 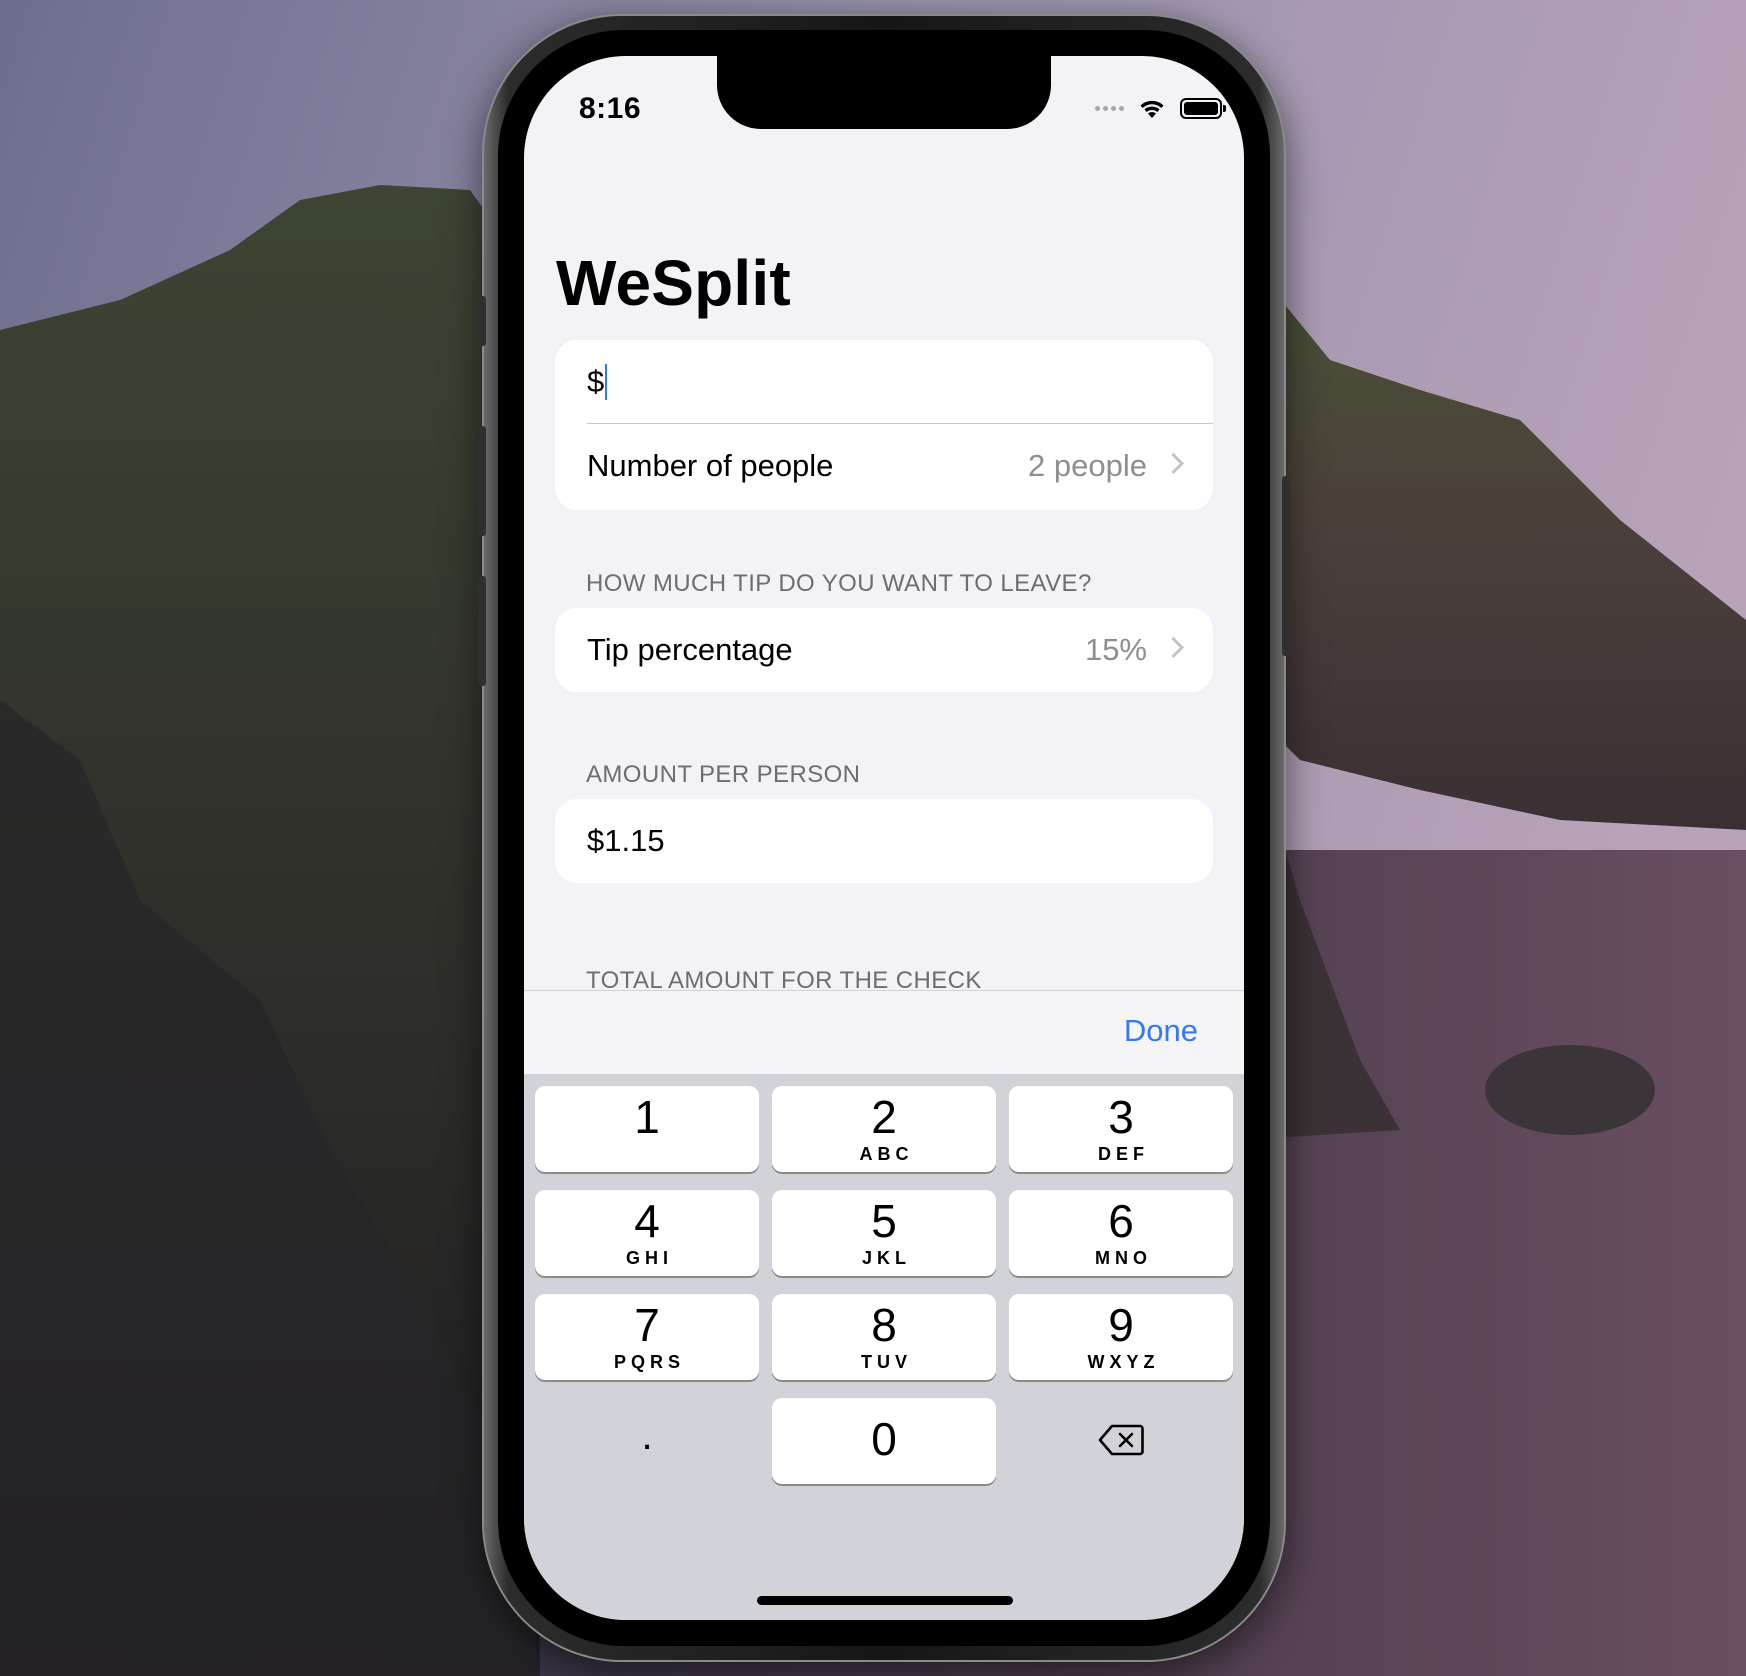 I want to click on battery-icon, so click(x=1203, y=108).